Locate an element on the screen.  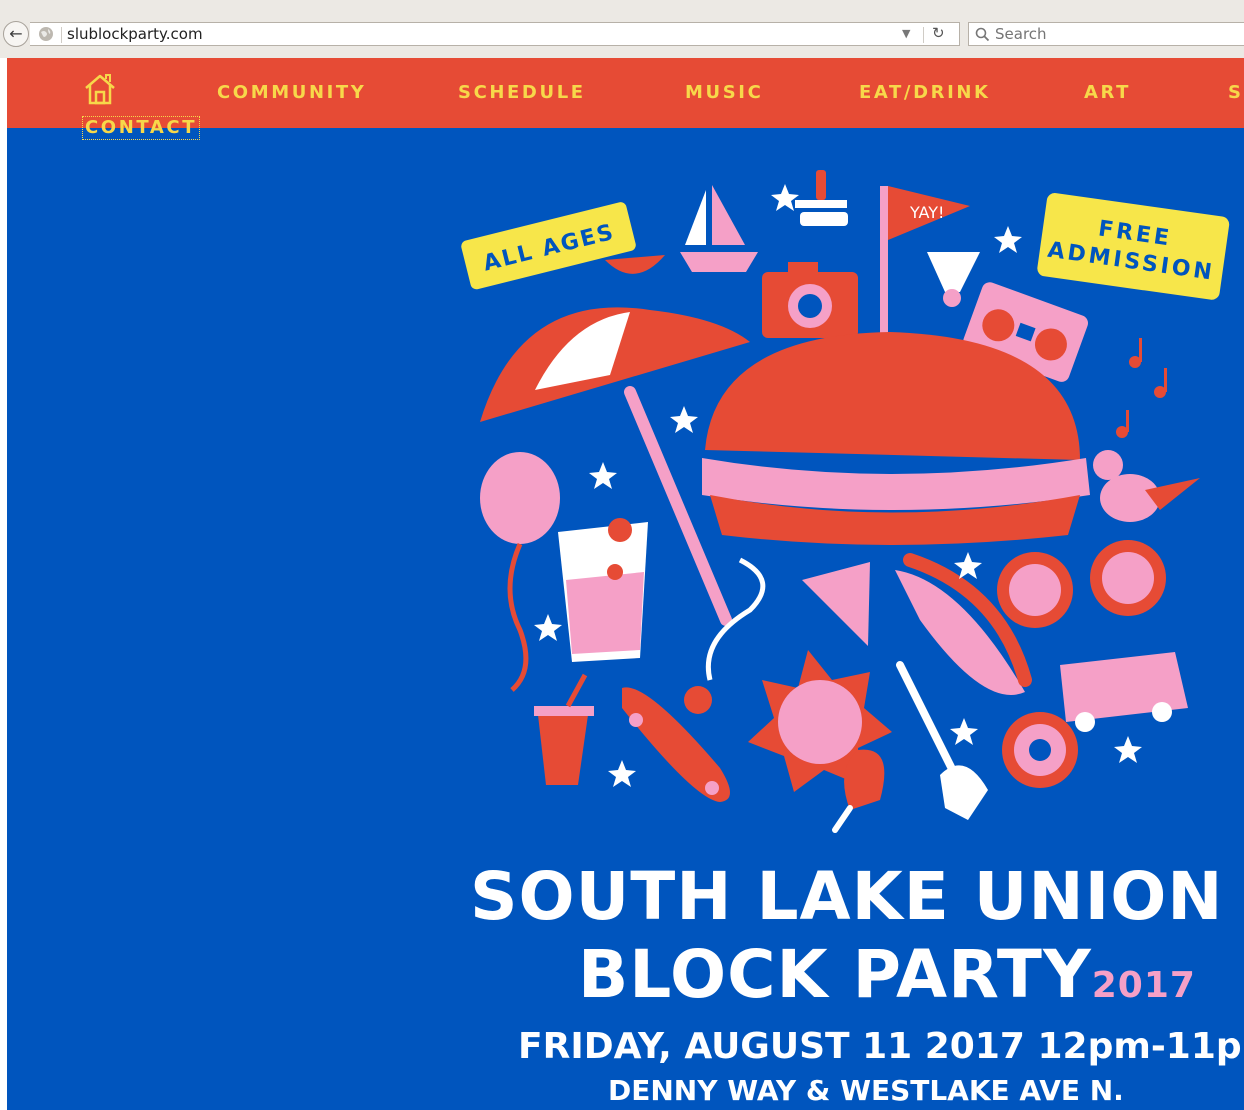
sailboat-icon is located at coordinates (719, 228).